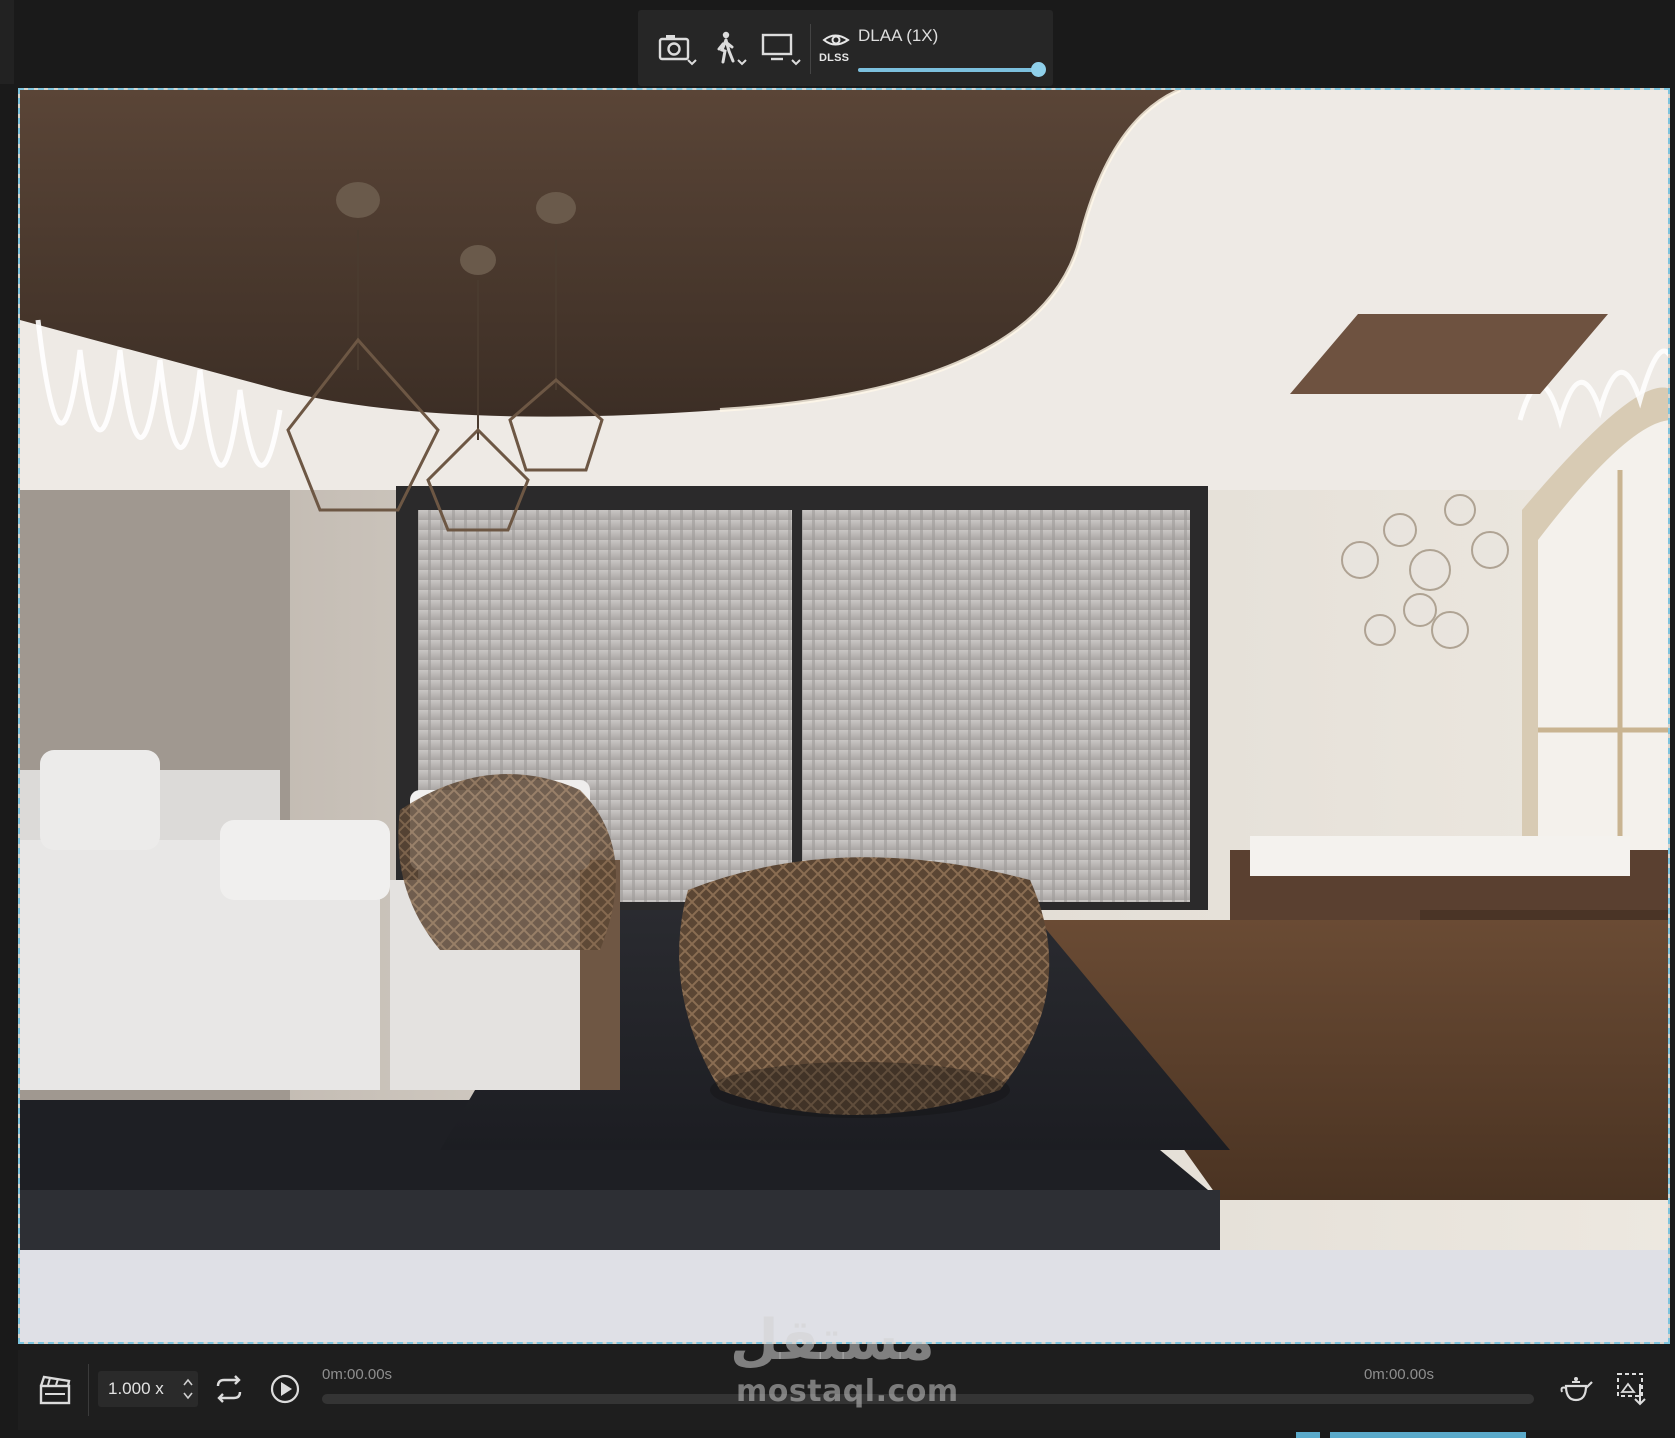  I want to click on status-accent-bar, so click(1428, 1435).